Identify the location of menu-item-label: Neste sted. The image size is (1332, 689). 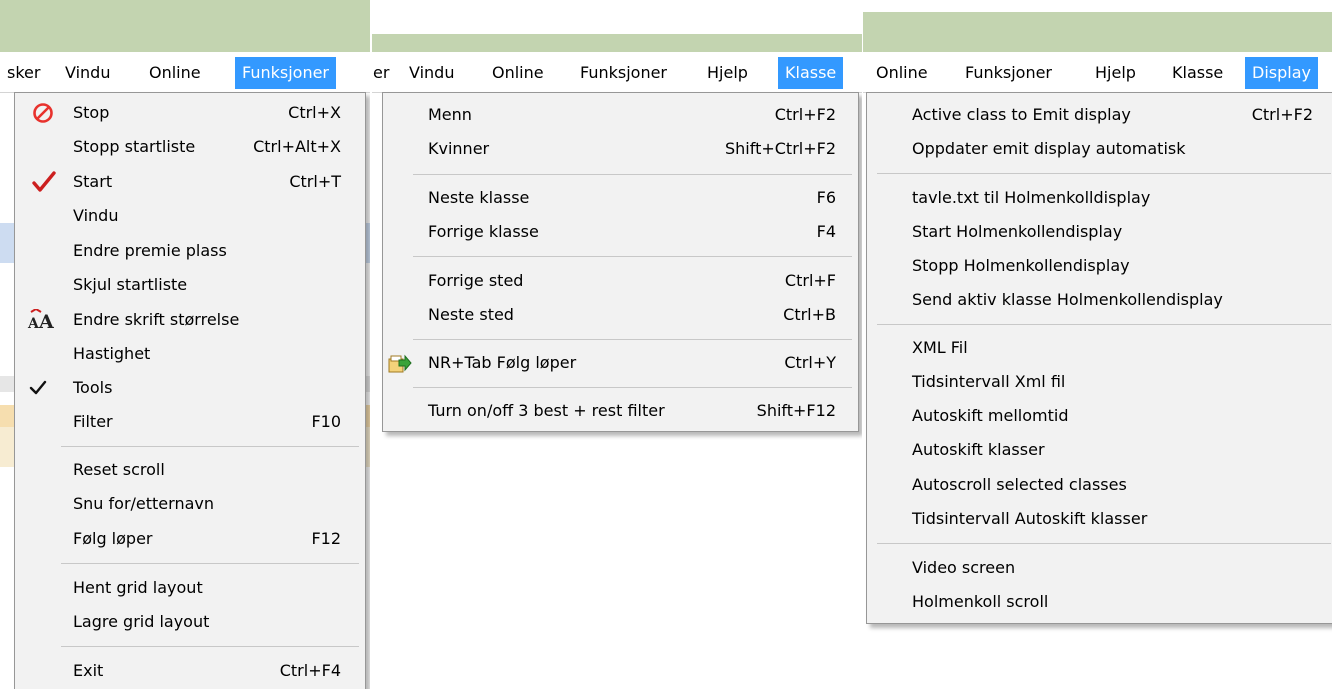
(471, 314).